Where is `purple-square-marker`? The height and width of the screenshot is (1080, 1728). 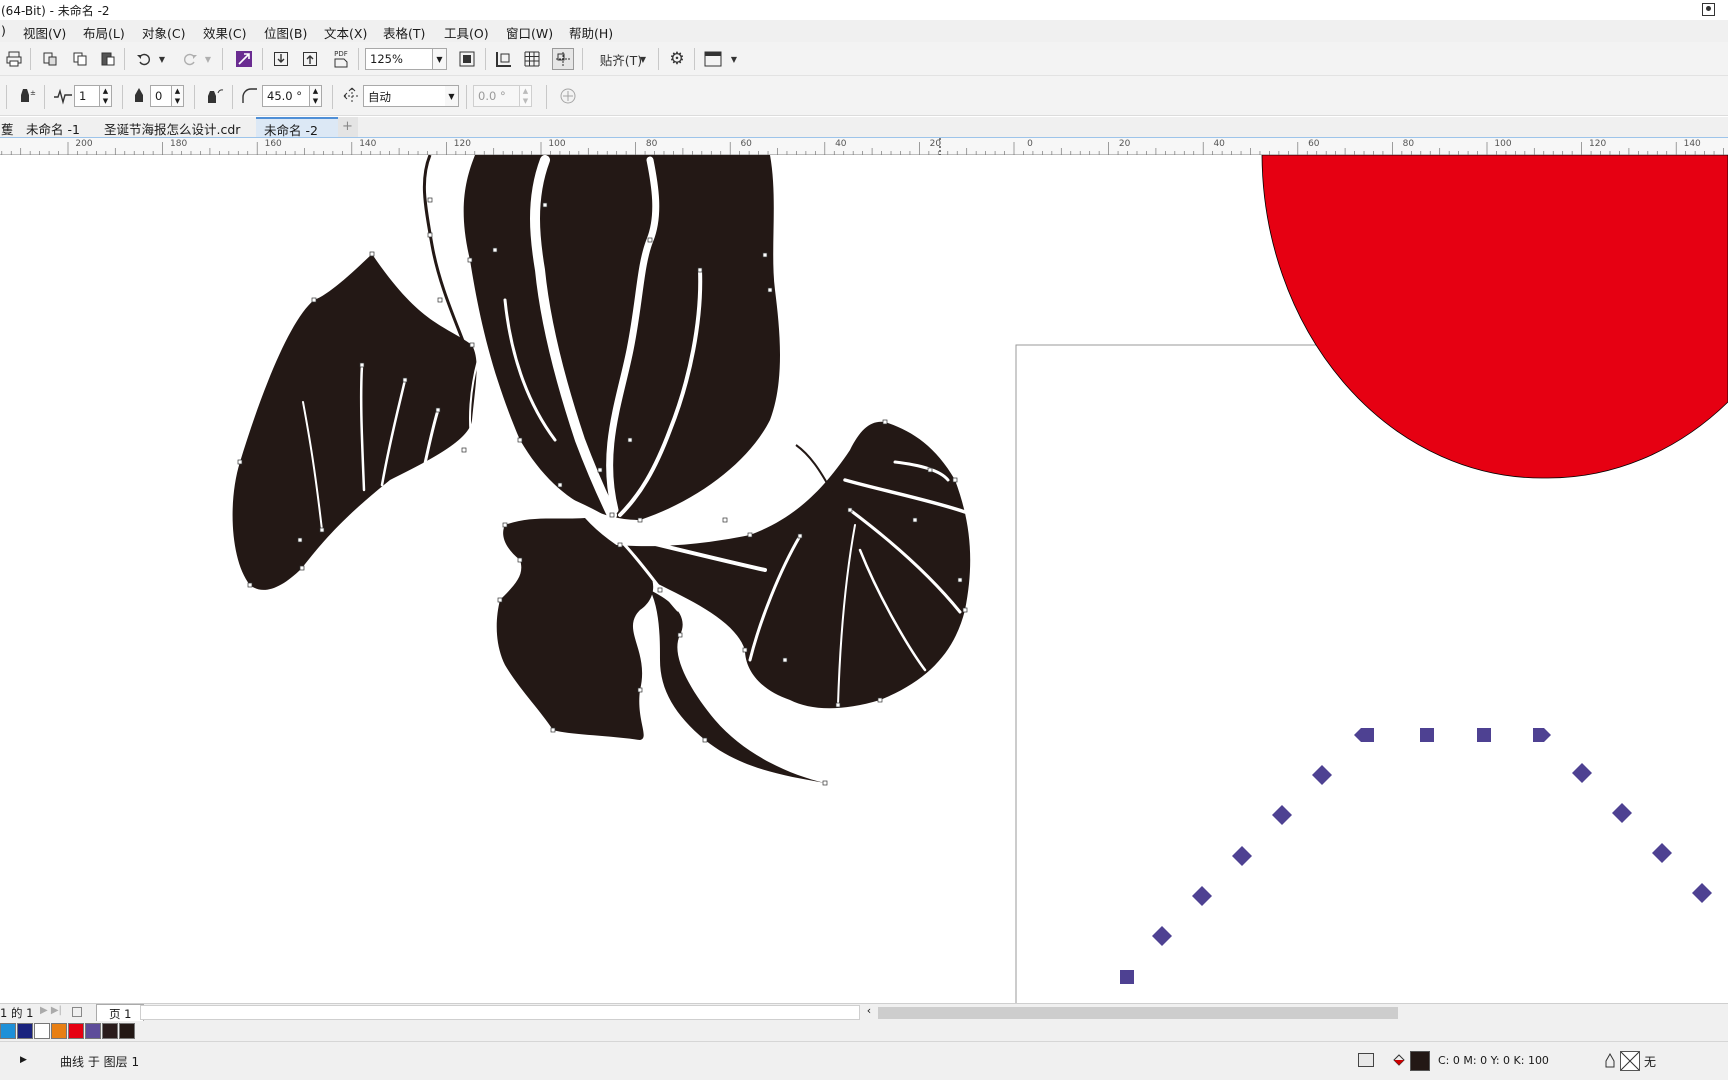 purple-square-marker is located at coordinates (1427, 735).